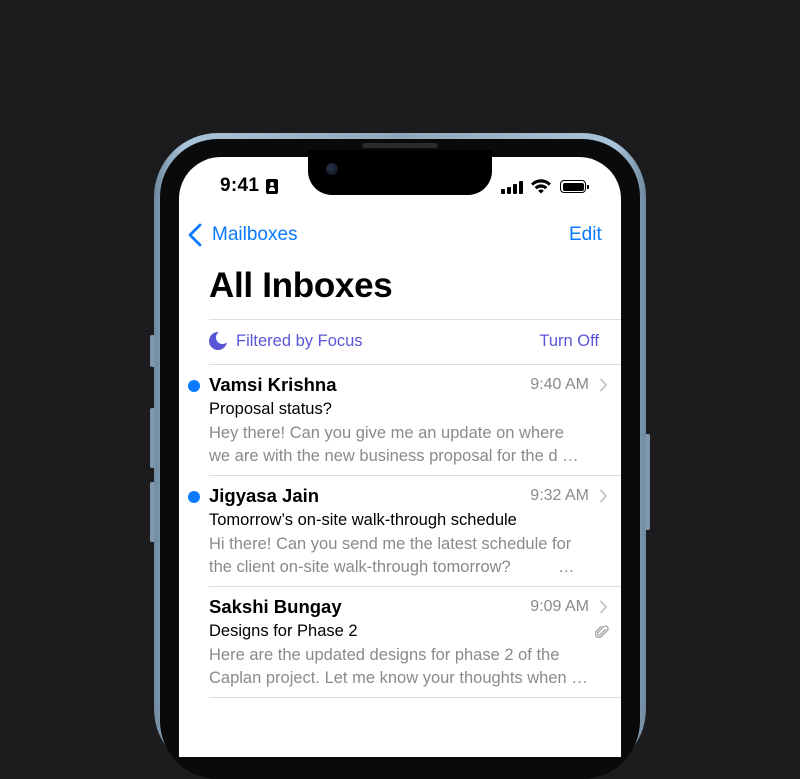 Image resolution: width=800 pixels, height=779 pixels. Describe the element at coordinates (264, 495) in the screenshot. I see `message-sender: Jigyasa Jain` at that location.